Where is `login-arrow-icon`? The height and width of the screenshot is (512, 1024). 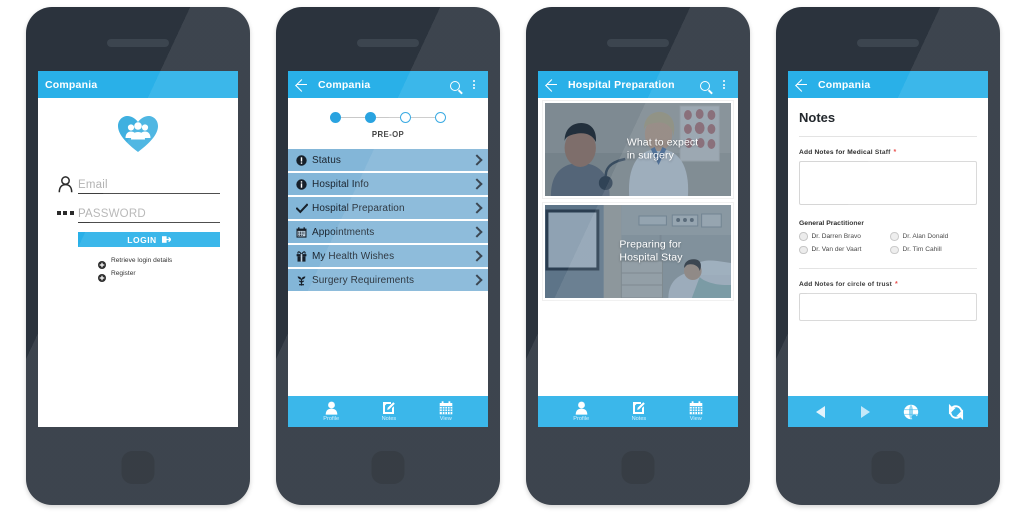
login-arrow-icon is located at coordinates (166, 239).